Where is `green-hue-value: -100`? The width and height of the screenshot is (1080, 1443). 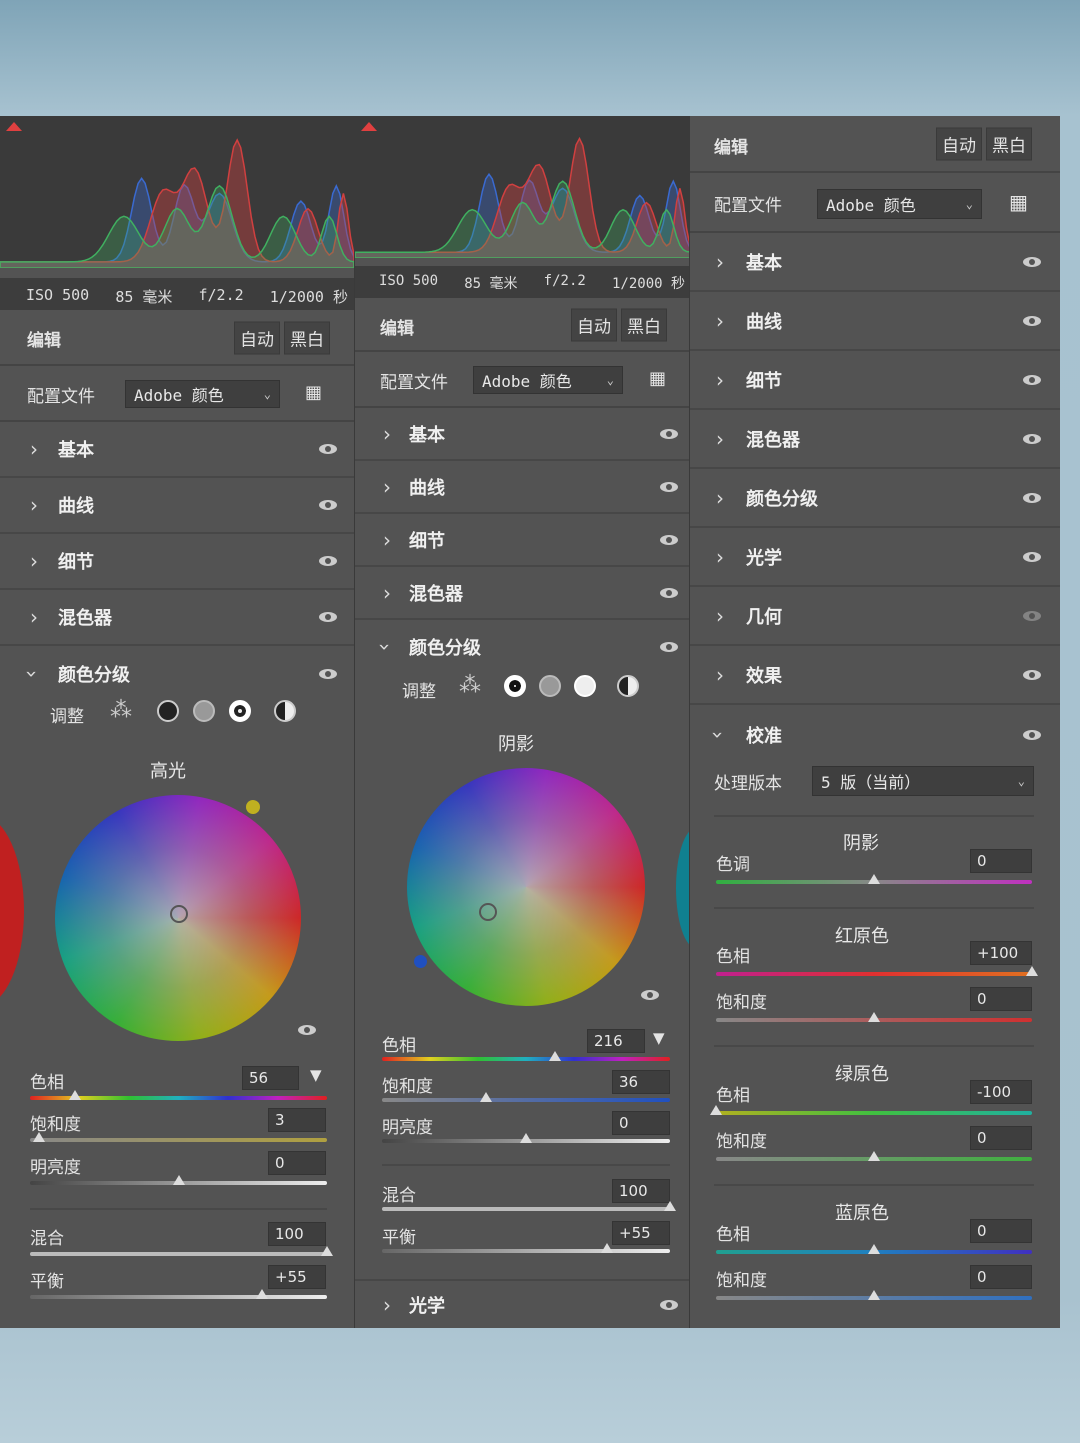 green-hue-value: -100 is located at coordinates (1001, 1092).